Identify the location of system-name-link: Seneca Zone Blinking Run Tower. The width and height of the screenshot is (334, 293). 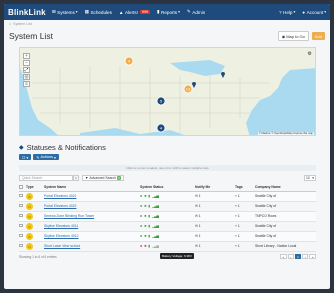
(69, 216).